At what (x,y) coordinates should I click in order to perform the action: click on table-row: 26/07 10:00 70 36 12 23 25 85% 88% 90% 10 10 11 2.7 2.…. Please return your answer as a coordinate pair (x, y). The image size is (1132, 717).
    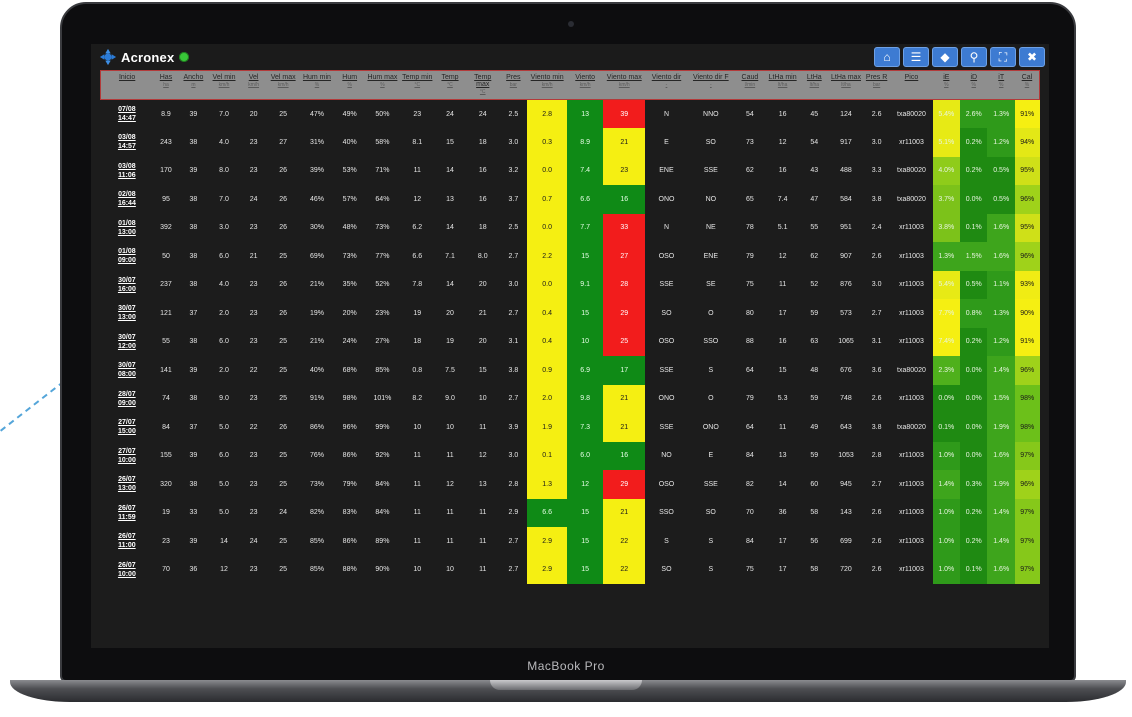
    Looking at the image, I should click on (570, 570).